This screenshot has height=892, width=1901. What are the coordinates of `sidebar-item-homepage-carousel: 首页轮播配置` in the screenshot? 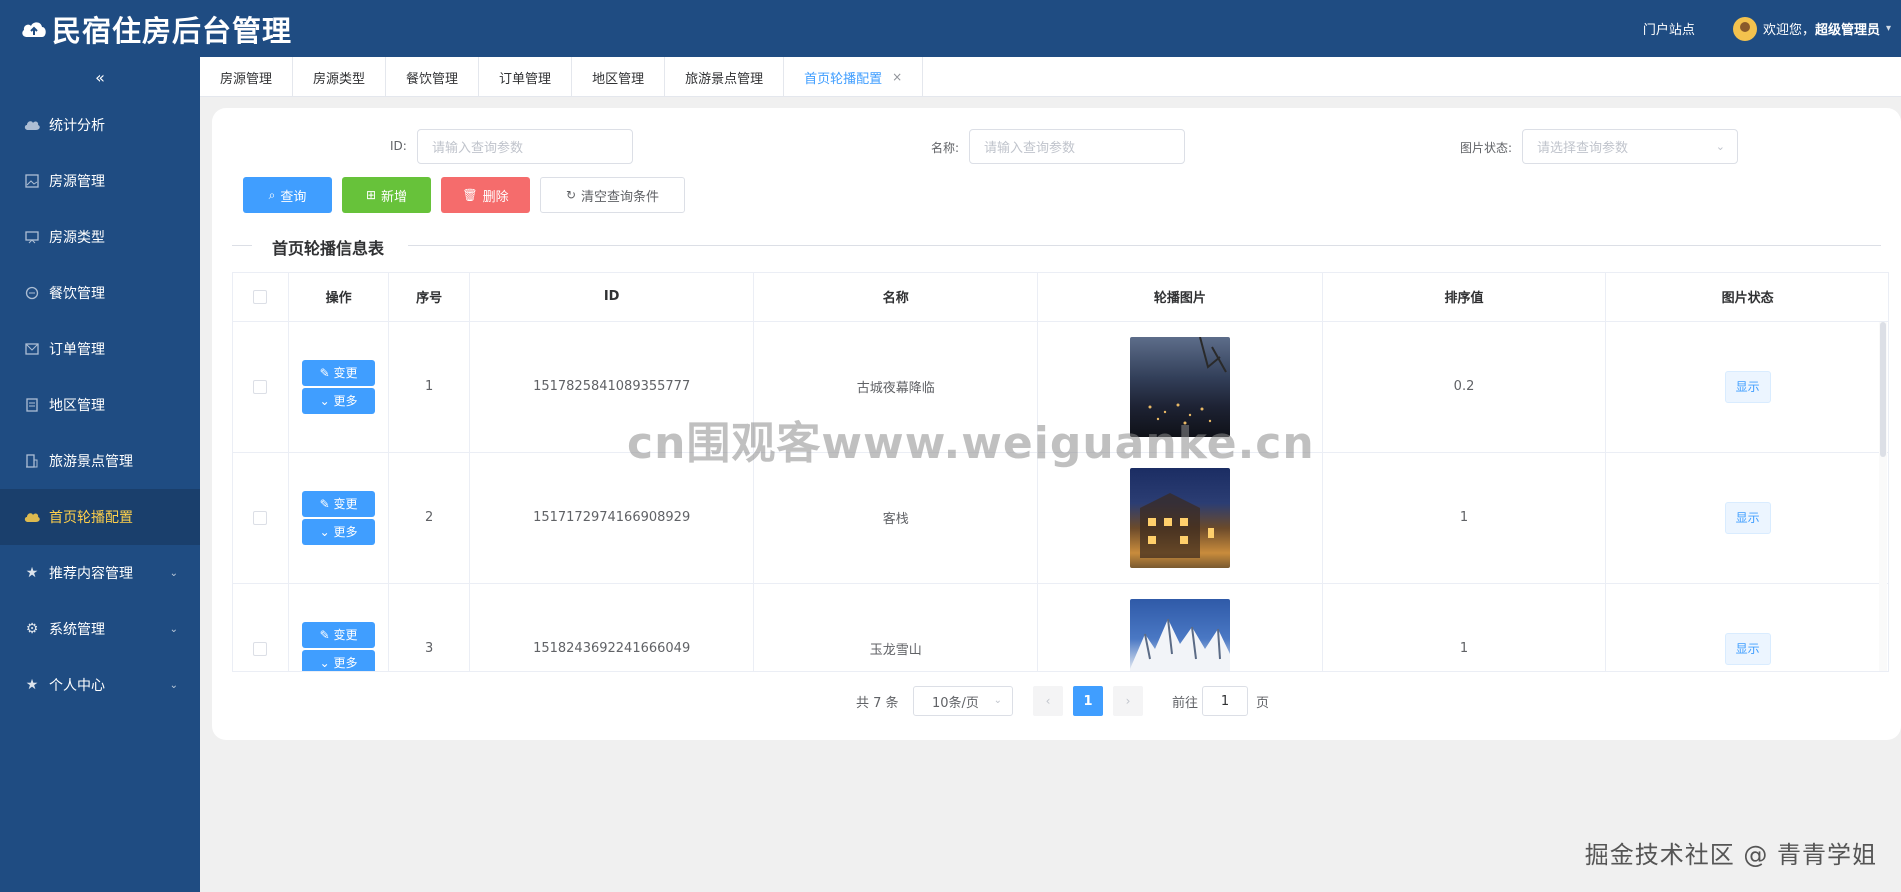 It's located at (100, 517).